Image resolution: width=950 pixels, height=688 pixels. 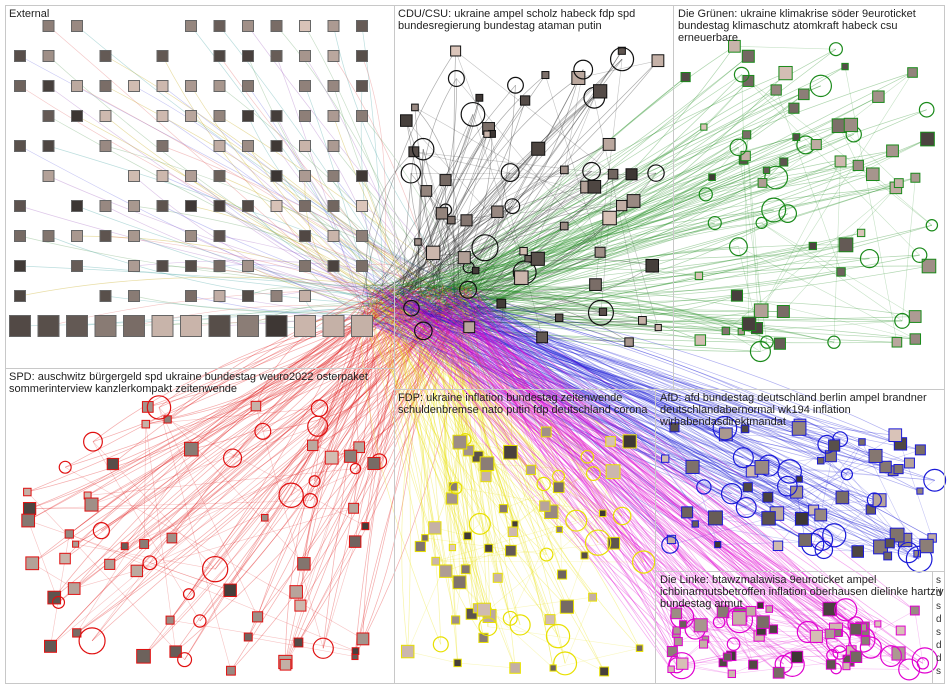 I want to click on mini-cluster-labels: s d s d s d d s, so click(x=939, y=626).